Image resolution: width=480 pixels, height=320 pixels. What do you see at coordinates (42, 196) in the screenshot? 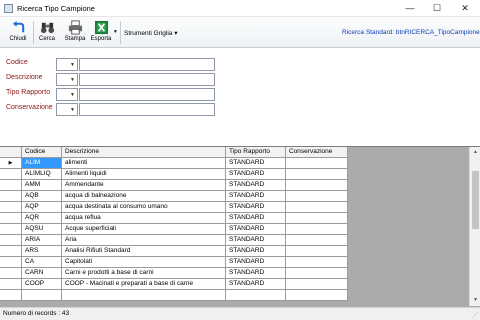
I see `cell-codice: AQB` at bounding box center [42, 196].